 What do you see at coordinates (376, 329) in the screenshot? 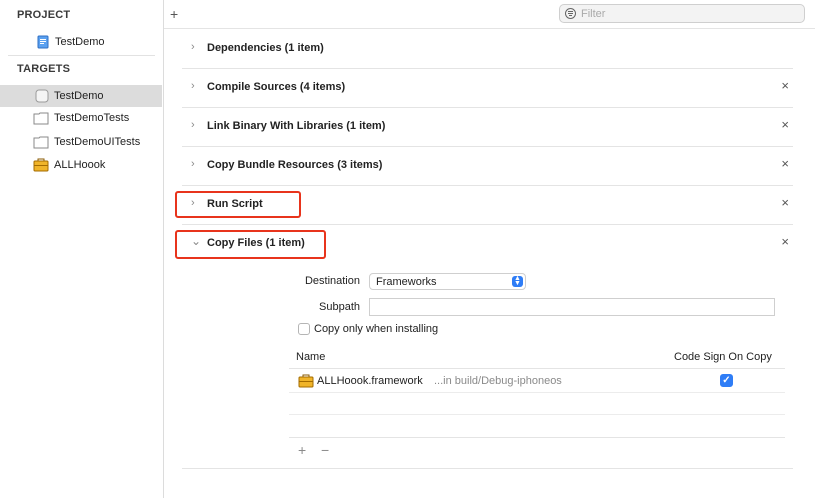
I see `copy-only-label: Copy only when installing` at bounding box center [376, 329].